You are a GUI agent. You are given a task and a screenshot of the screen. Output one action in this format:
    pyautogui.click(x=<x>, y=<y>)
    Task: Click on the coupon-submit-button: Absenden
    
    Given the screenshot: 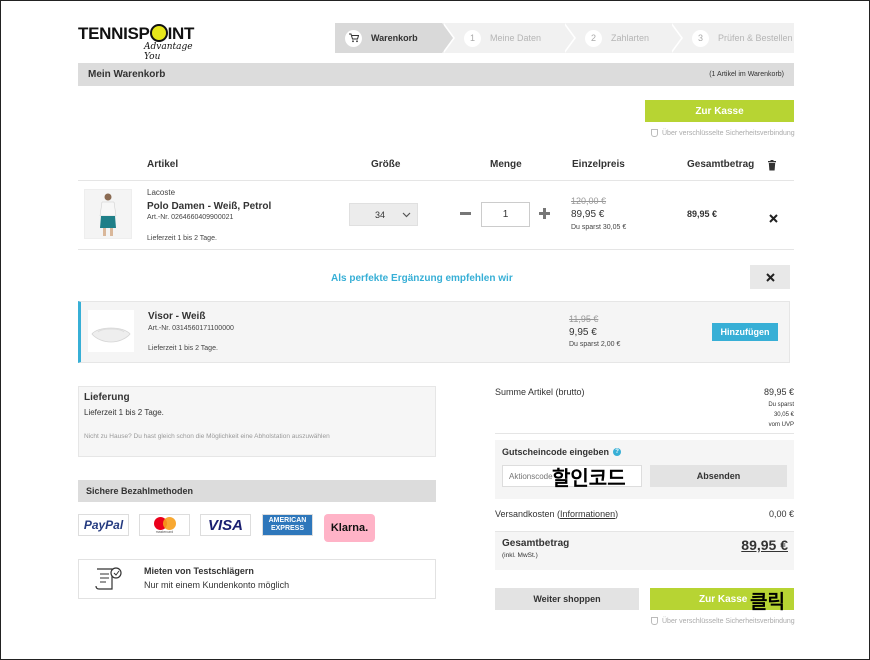 What is the action you would take?
    pyautogui.click(x=718, y=476)
    